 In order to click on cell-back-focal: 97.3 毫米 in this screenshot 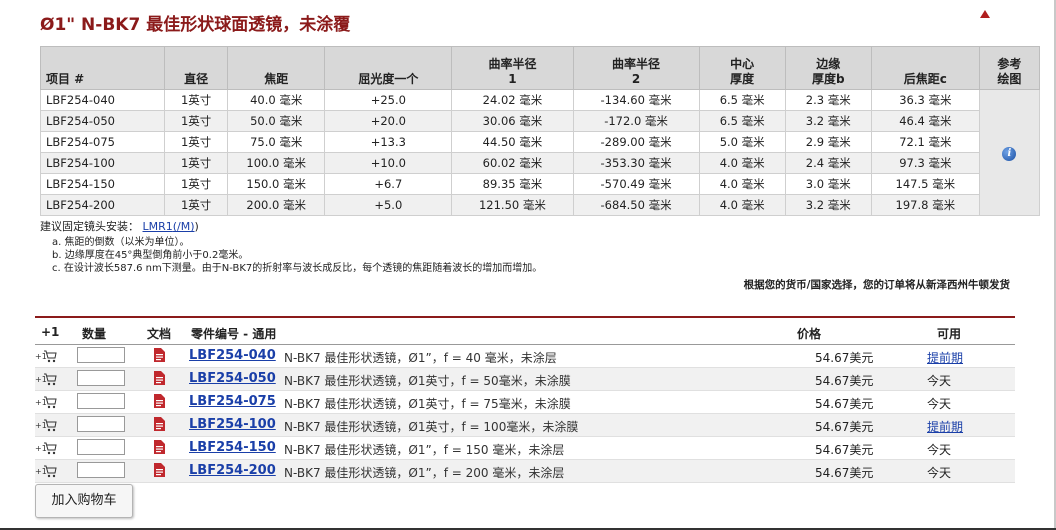, I will do `click(925, 163)`.